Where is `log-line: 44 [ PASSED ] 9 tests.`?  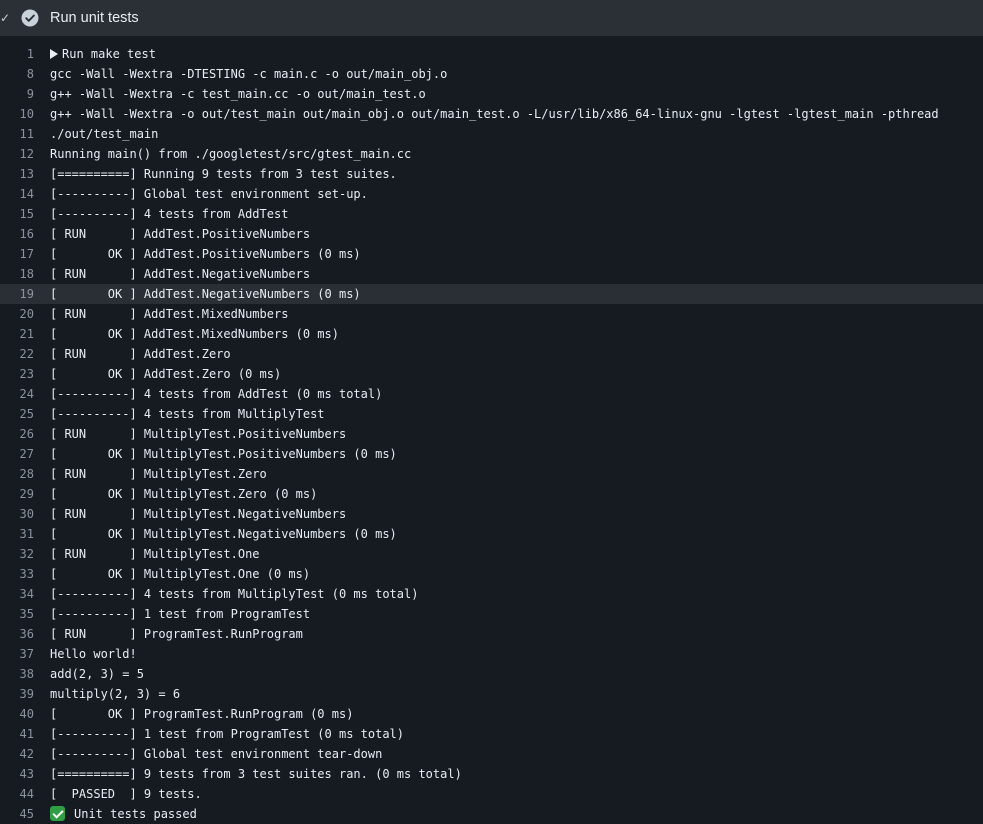 log-line: 44 [ PASSED ] 9 tests. is located at coordinates (491, 794).